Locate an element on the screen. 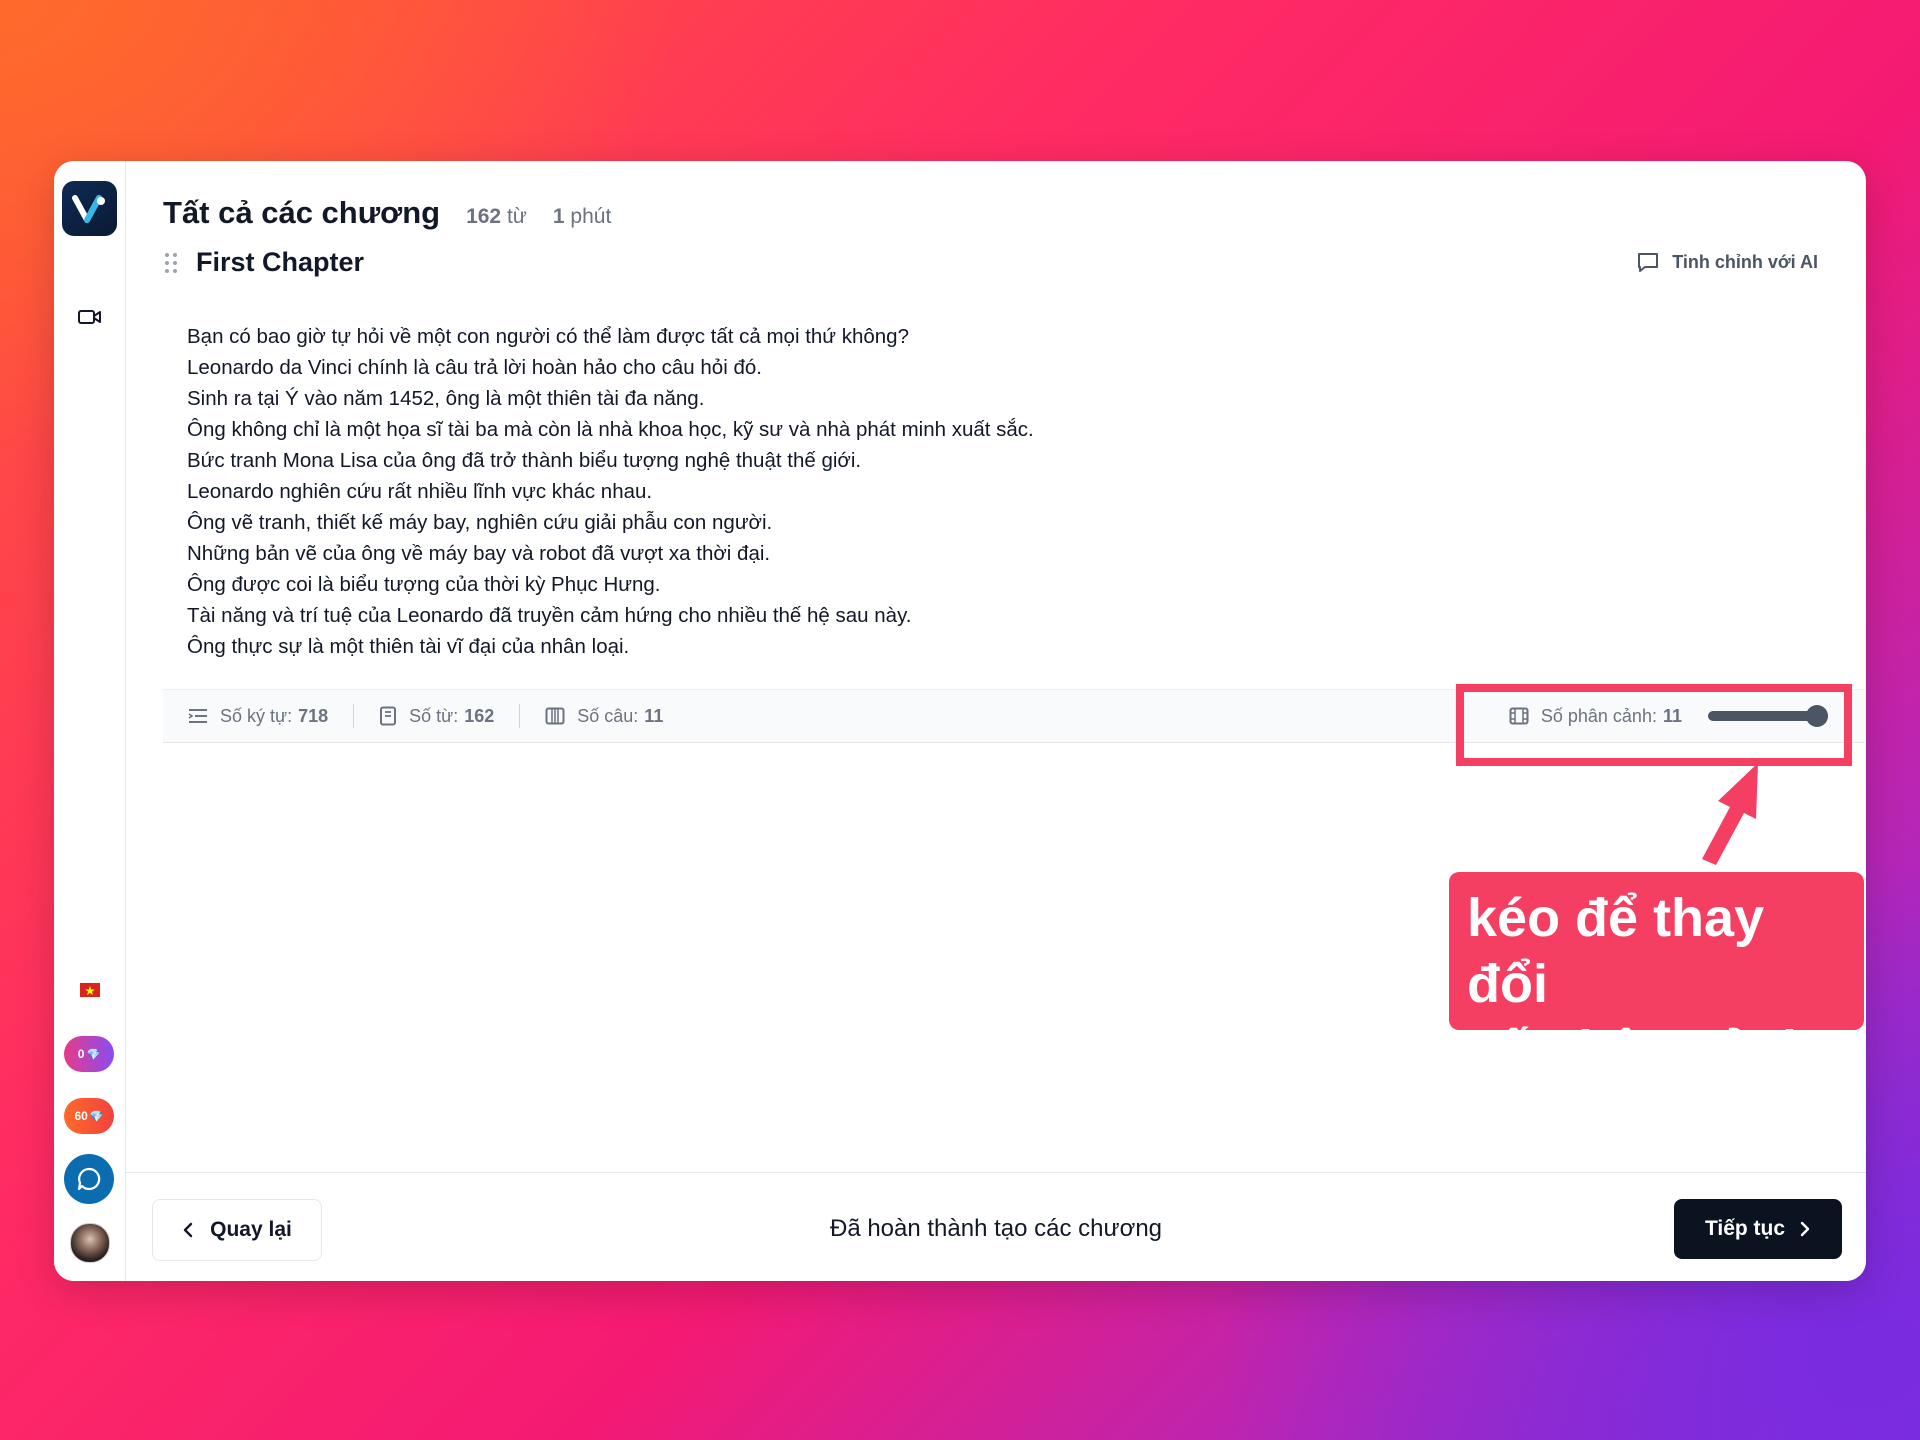 This screenshot has width=1920, height=1440. chapter-header: First Chapter is located at coordinates (264, 262).